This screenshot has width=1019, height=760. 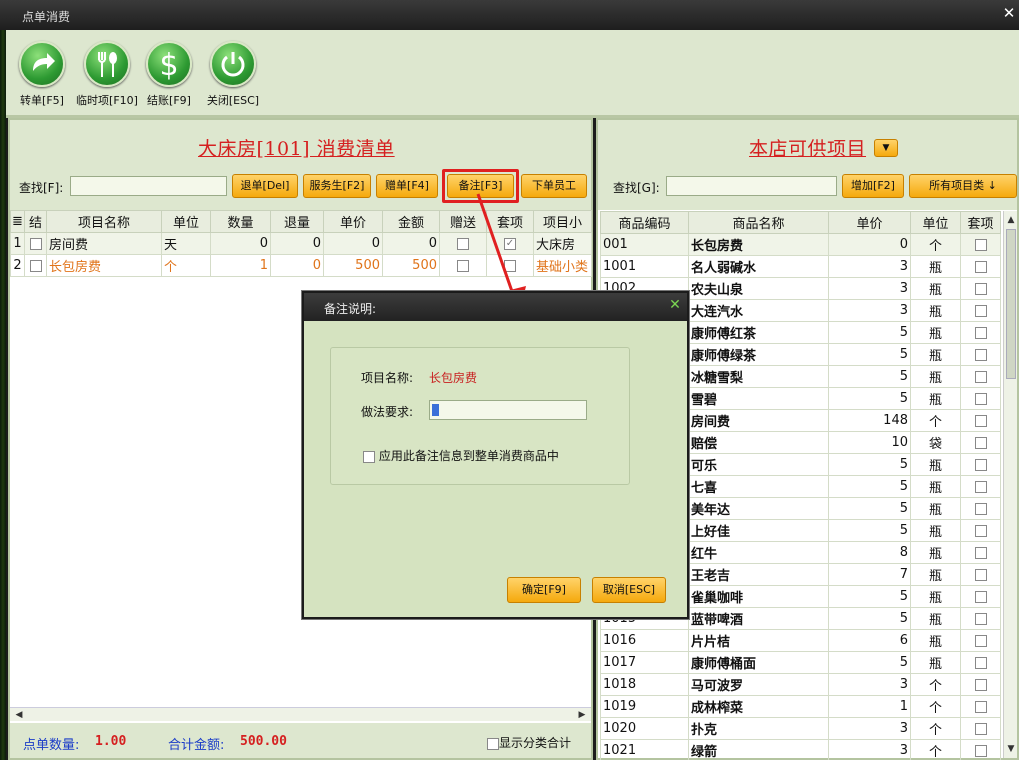 I want to click on col-unit-price: 单价, so click(x=353, y=221).